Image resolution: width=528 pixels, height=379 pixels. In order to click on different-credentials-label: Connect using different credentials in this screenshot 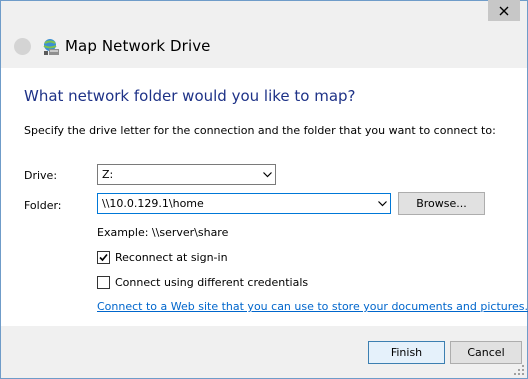, I will do `click(211, 282)`.